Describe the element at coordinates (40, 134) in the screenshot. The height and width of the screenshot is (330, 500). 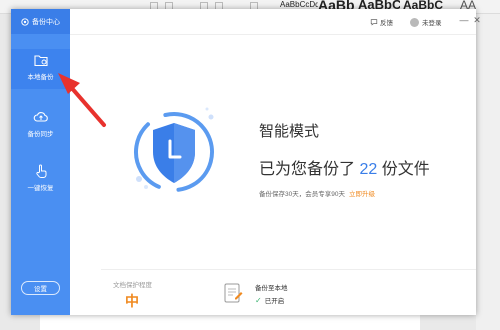
I see `sidebar-item-label: 备份同步` at that location.